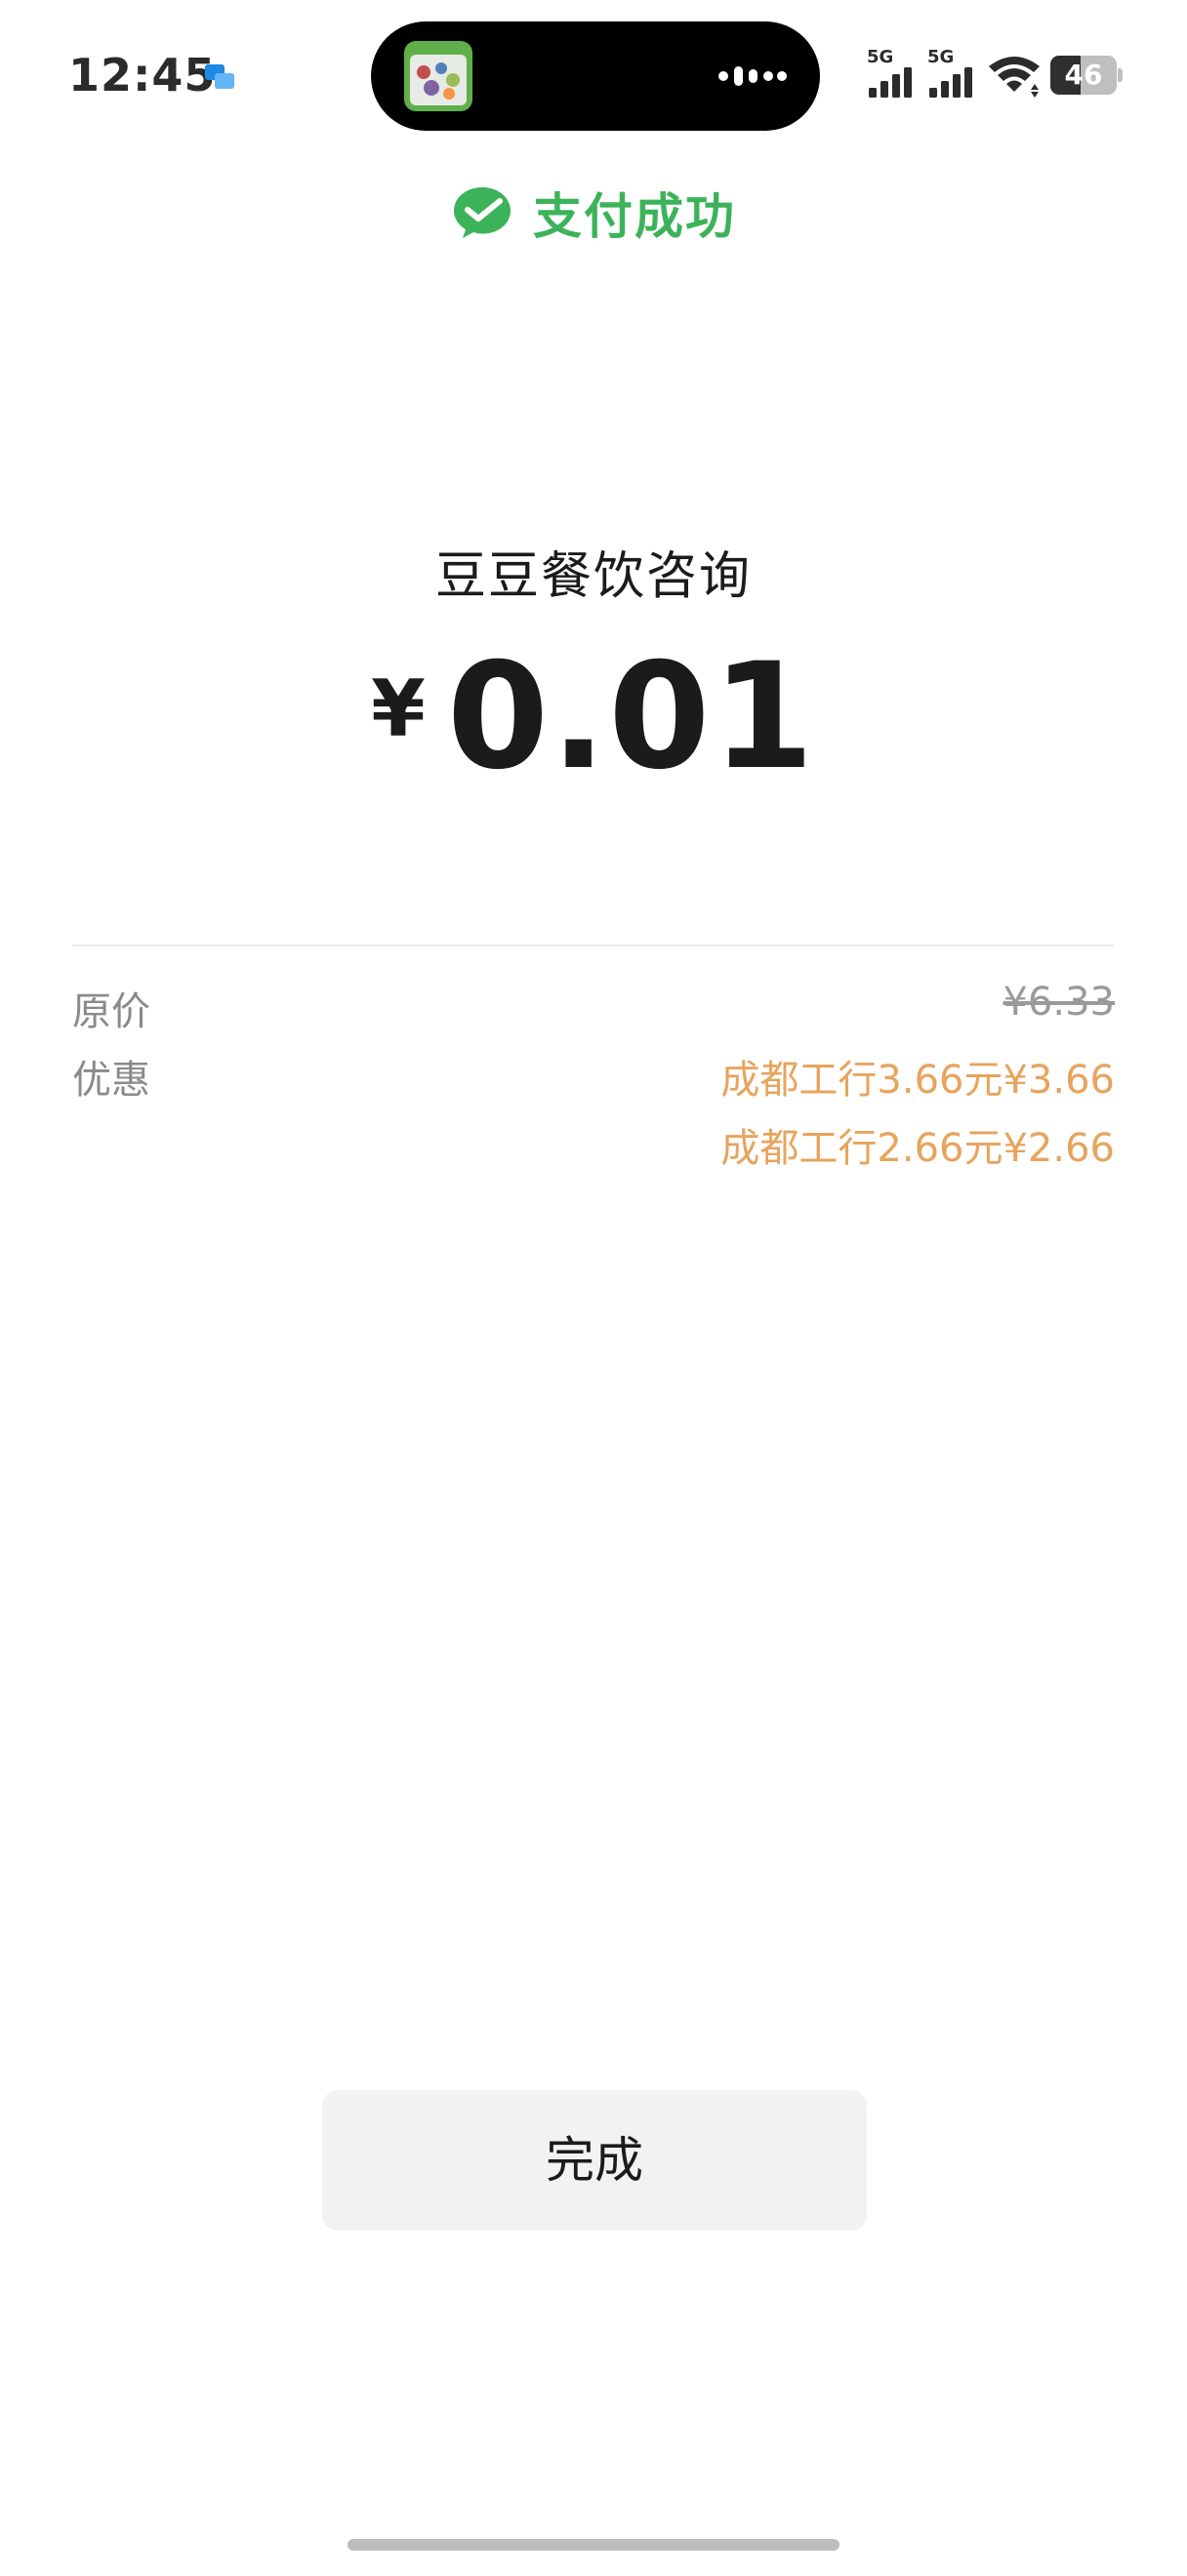 The image size is (1187, 2576). Describe the element at coordinates (880, 57) in the screenshot. I see `network-type-1: 5G` at that location.